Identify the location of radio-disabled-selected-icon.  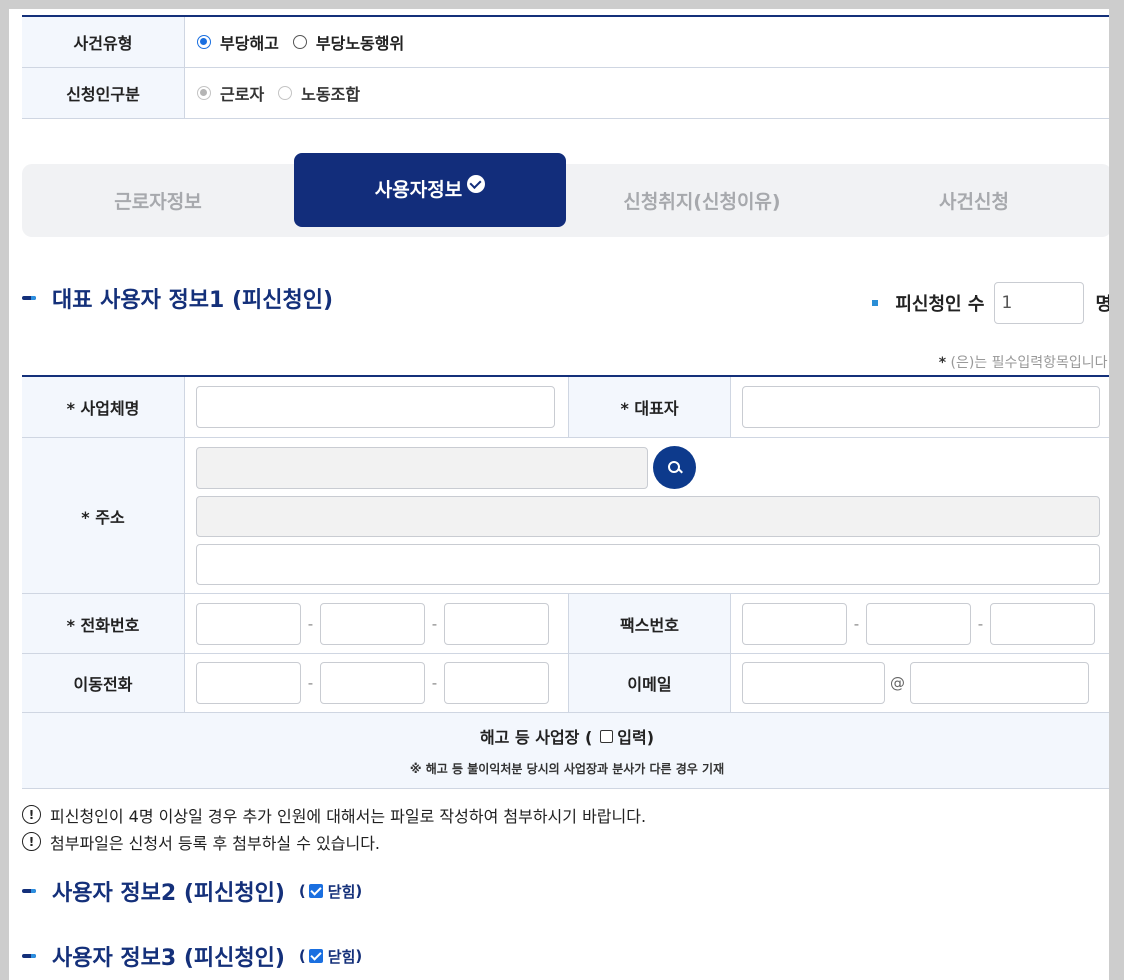
(204, 93).